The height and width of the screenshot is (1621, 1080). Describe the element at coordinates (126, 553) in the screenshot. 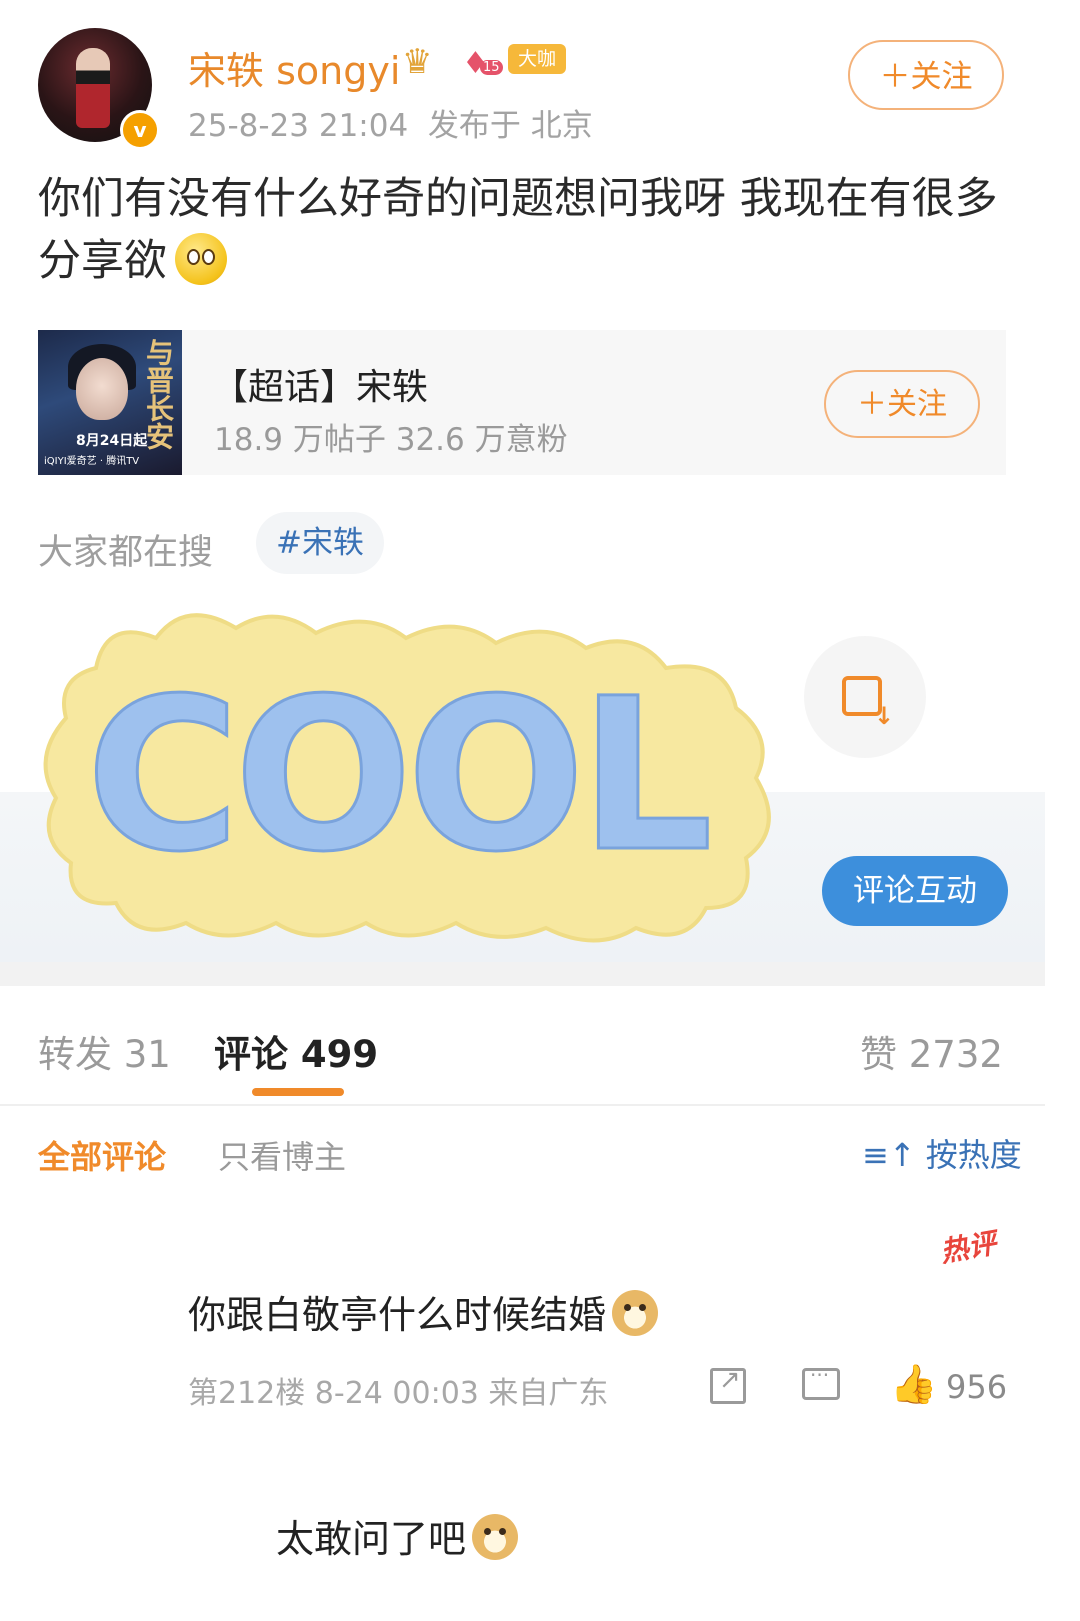

I see `trending-search-label: 大家都在搜` at that location.